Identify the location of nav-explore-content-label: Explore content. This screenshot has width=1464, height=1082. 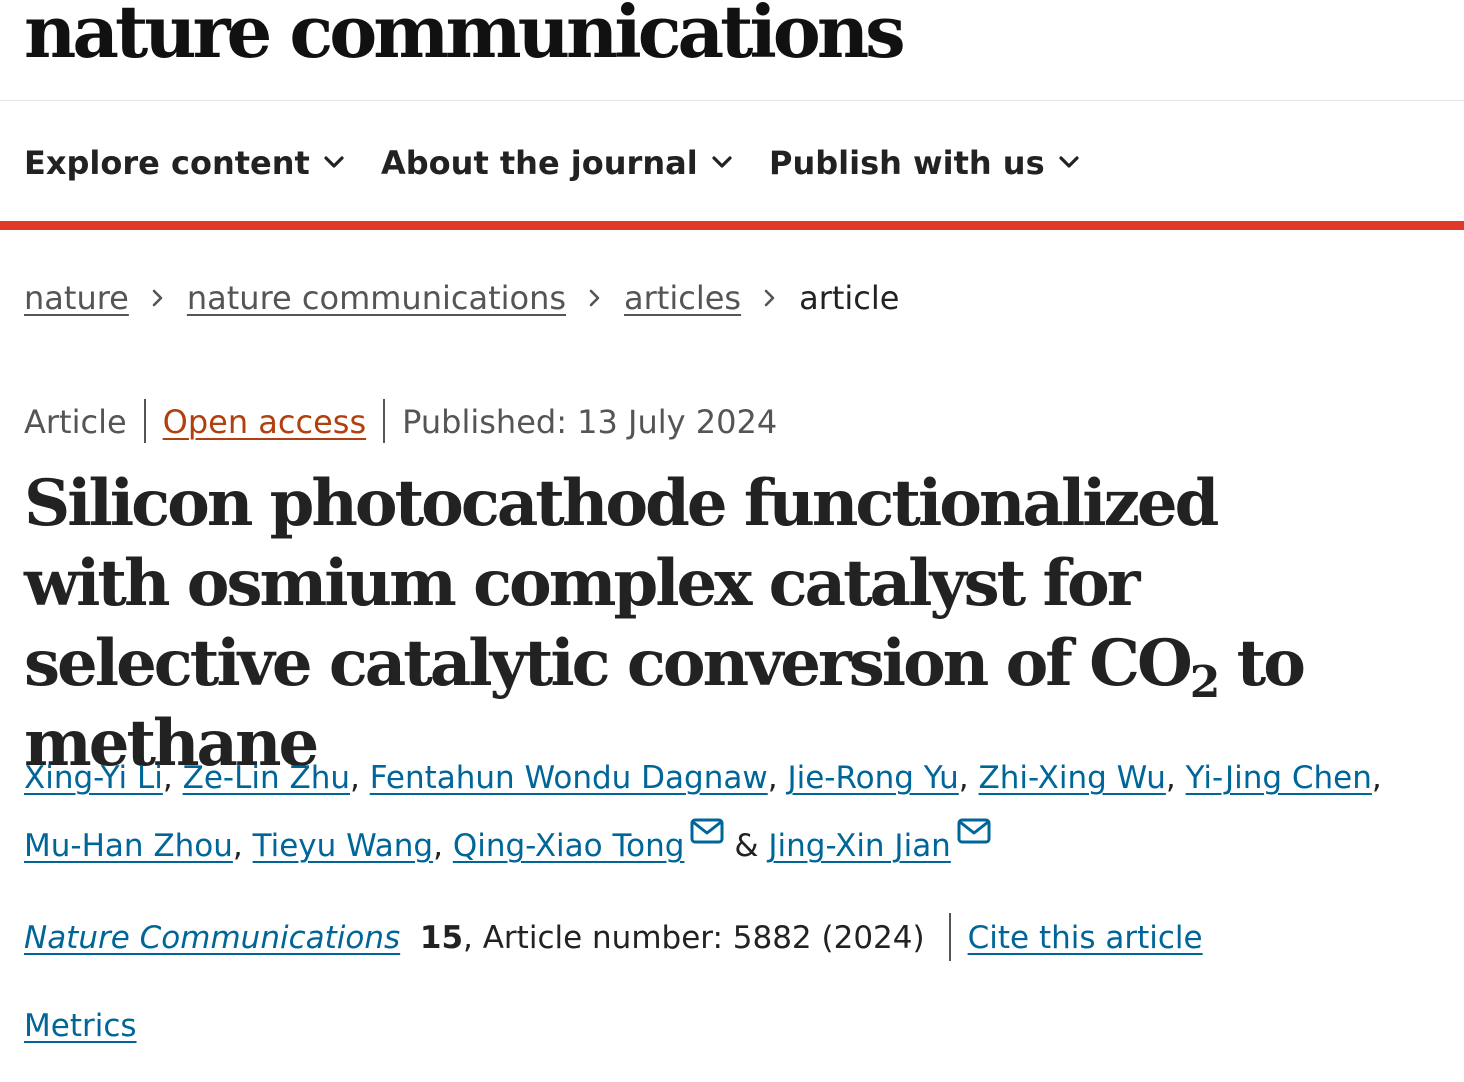
(167, 163).